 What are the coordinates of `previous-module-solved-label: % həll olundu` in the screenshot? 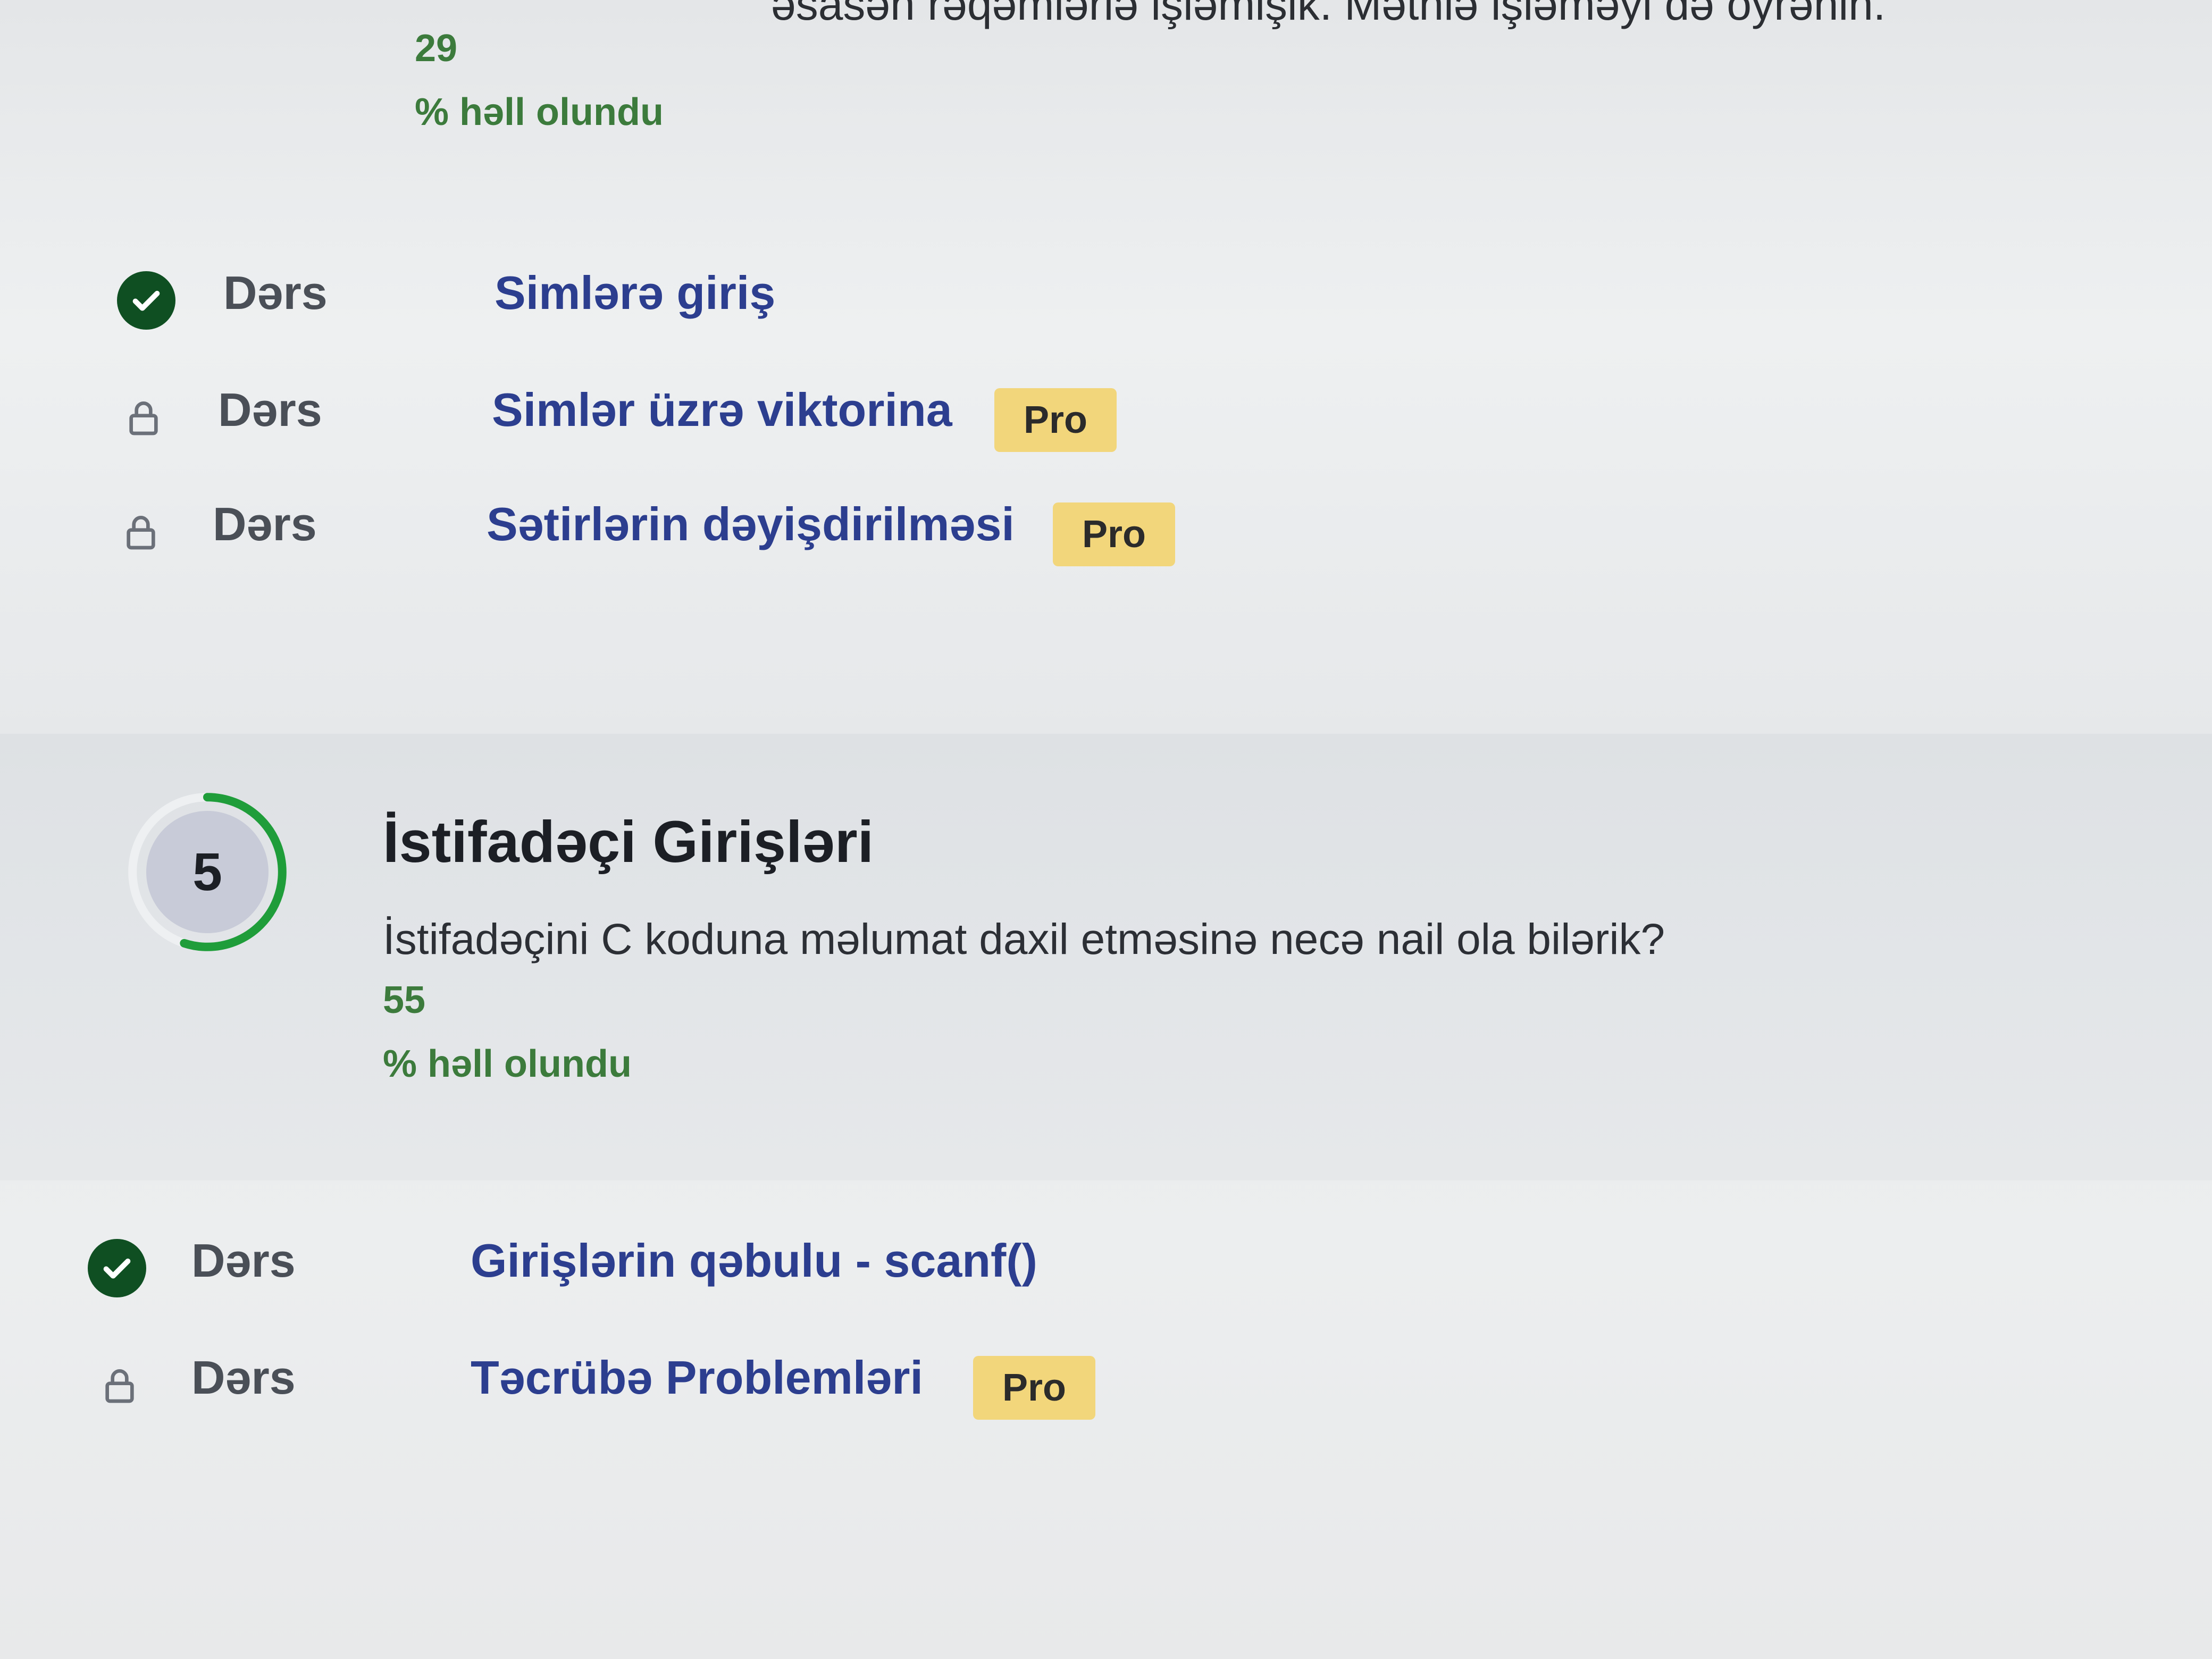 It's located at (539, 112).